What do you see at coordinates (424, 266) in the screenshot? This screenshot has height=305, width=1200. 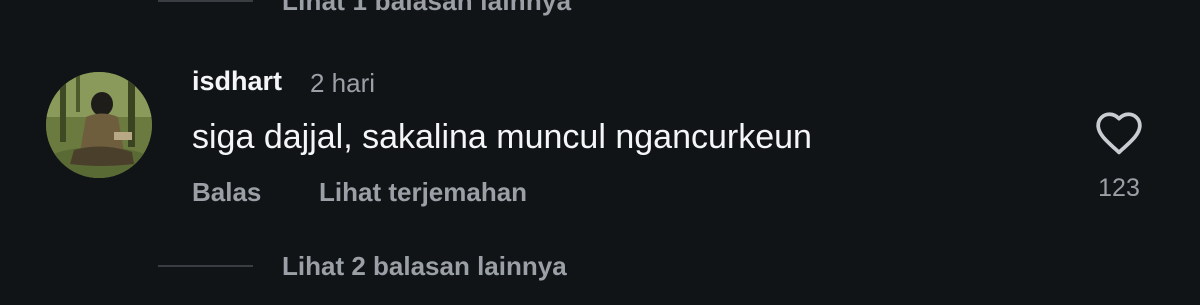 I see `view-more-replies-link: Lihat 2 balasan lainnya` at bounding box center [424, 266].